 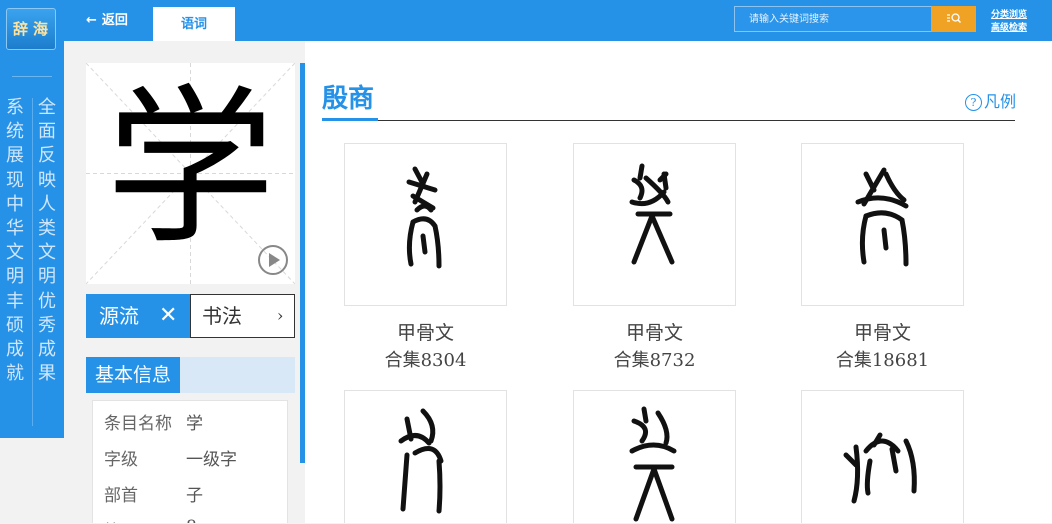 What do you see at coordinates (526, 20) in the screenshot?
I see `top-bar: ← 返回 语词 分类浏览 高级检索` at bounding box center [526, 20].